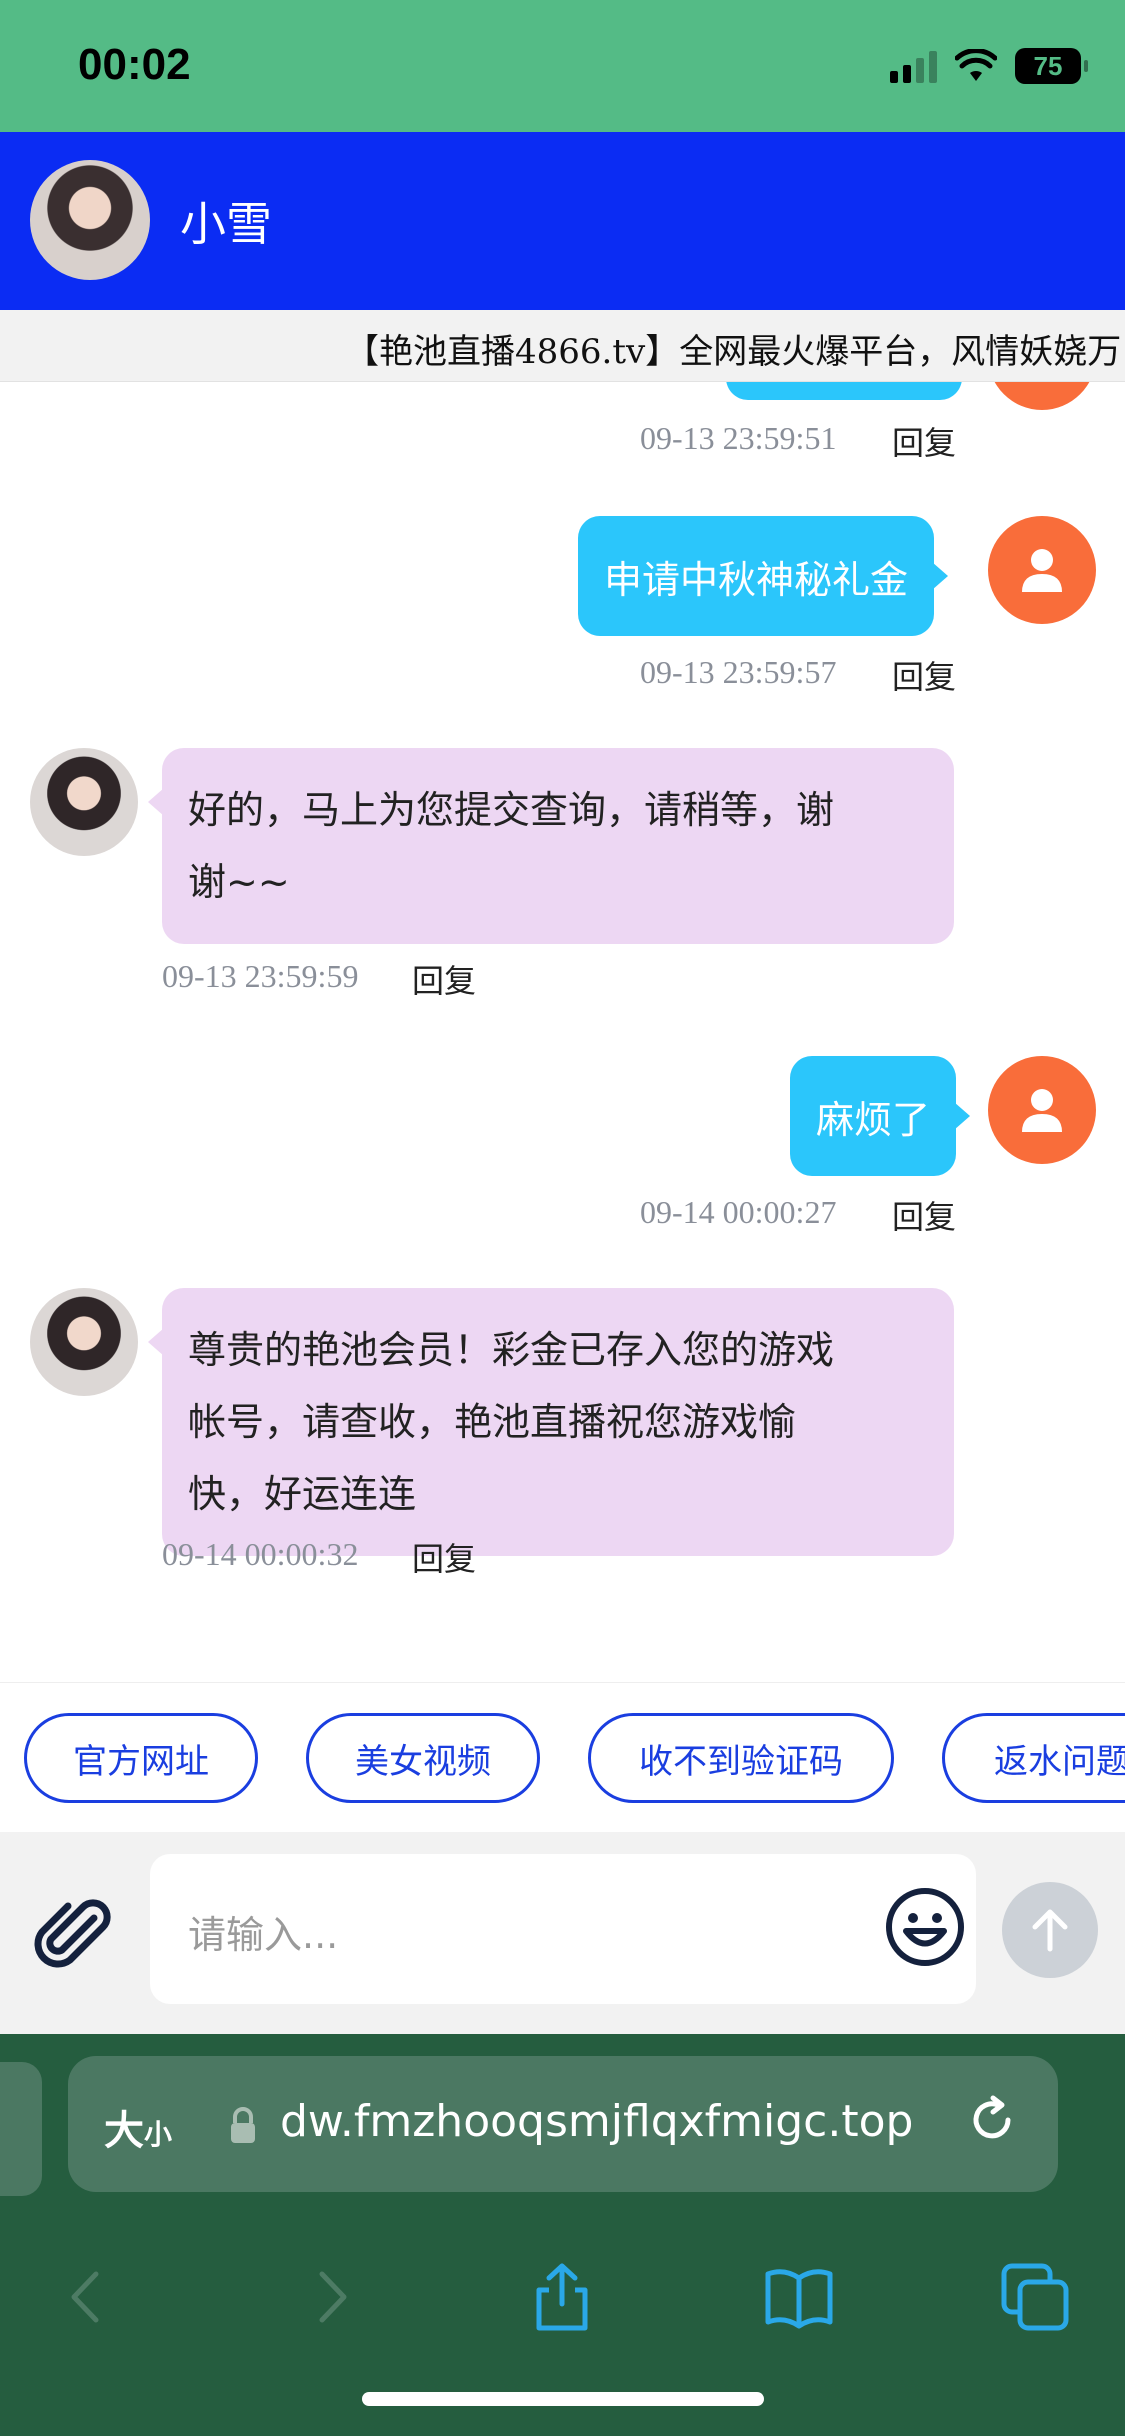  Describe the element at coordinates (738, 1212) in the screenshot. I see `message-time: 09-14 00:00:27` at that location.